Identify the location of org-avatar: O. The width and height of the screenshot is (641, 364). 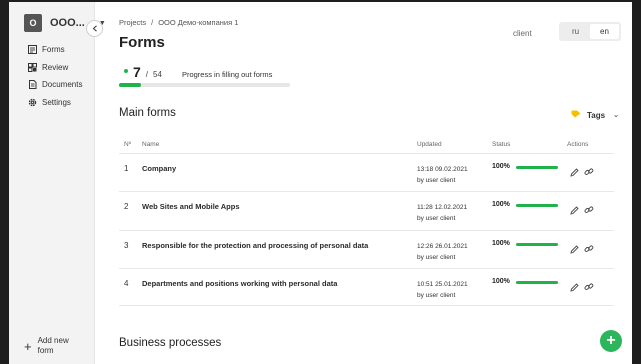
(33, 23).